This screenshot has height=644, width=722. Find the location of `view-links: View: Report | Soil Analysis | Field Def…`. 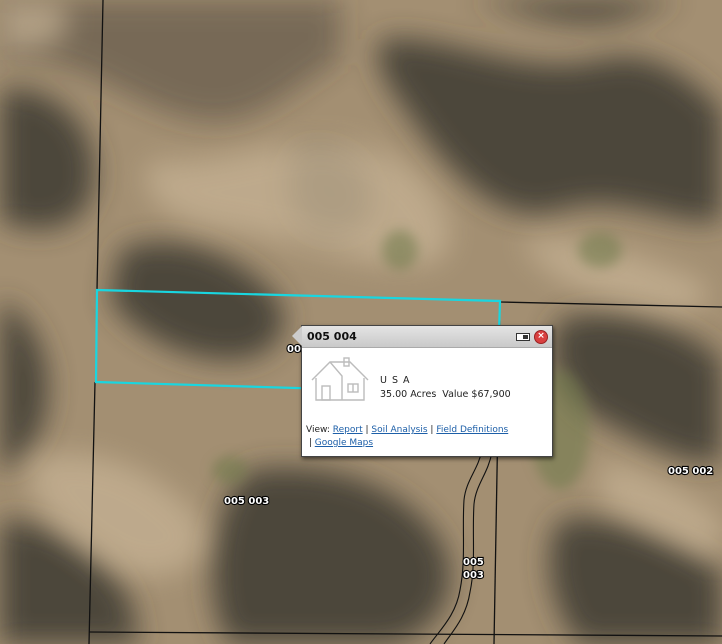

view-links: View: Report | Soil Analysis | Field Def… is located at coordinates (426, 437).